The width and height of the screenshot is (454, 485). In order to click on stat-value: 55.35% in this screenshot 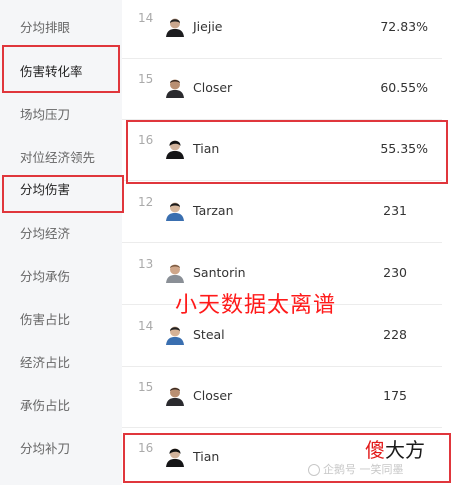, I will do `click(404, 148)`.